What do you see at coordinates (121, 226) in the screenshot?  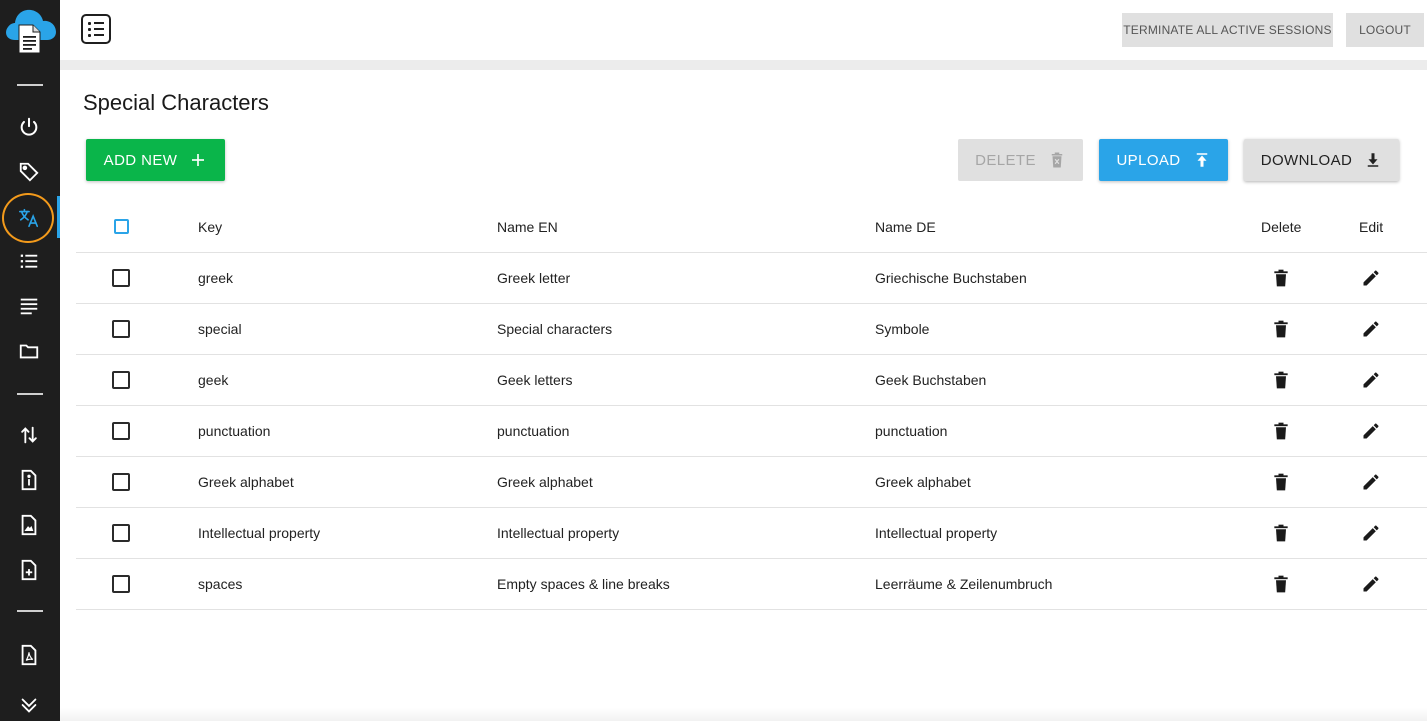 I see `select-all-checkbox` at bounding box center [121, 226].